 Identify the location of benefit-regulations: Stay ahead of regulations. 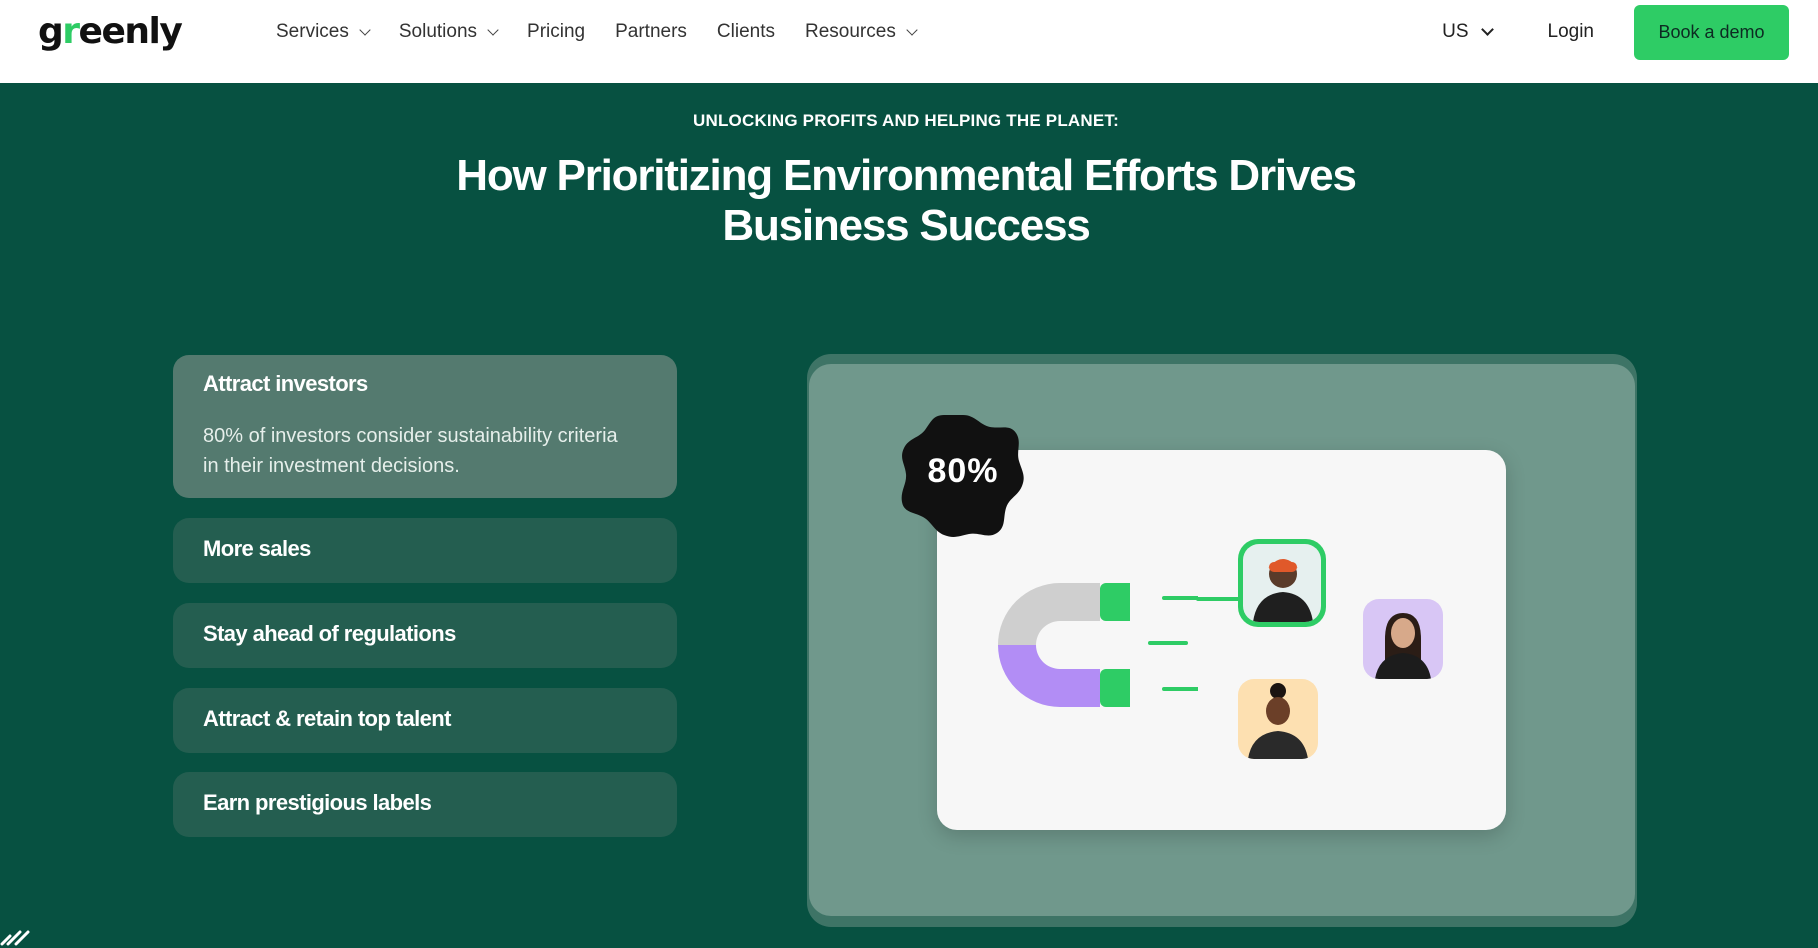
(425, 635).